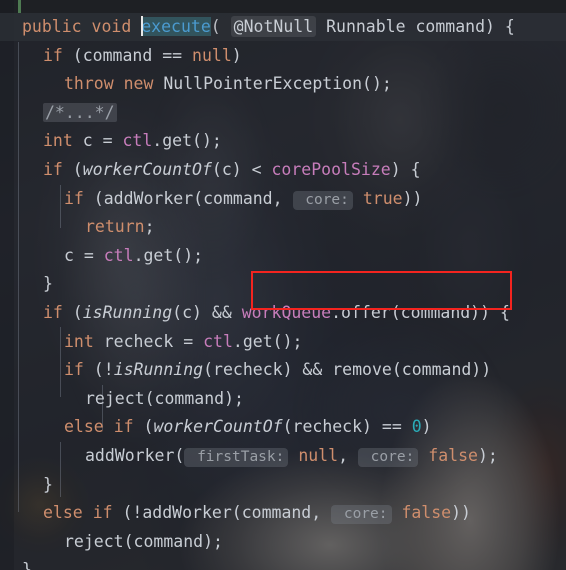 Image resolution: width=566 pixels, height=570 pixels. Describe the element at coordinates (283, 56) in the screenshot. I see `code-line: if (command == null)` at that location.